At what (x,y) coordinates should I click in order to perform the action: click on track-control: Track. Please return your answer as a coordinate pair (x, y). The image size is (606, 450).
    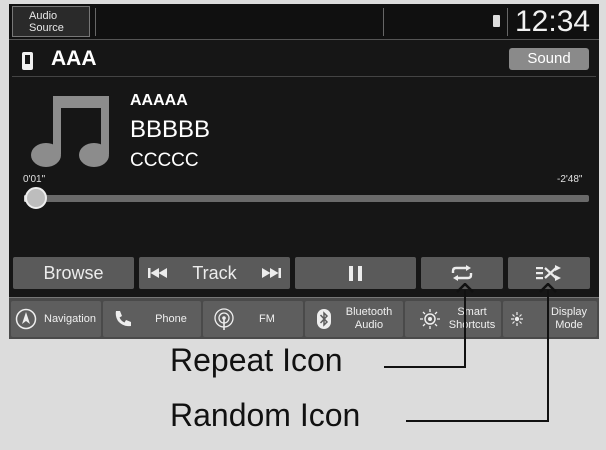
    Looking at the image, I should click on (214, 273).